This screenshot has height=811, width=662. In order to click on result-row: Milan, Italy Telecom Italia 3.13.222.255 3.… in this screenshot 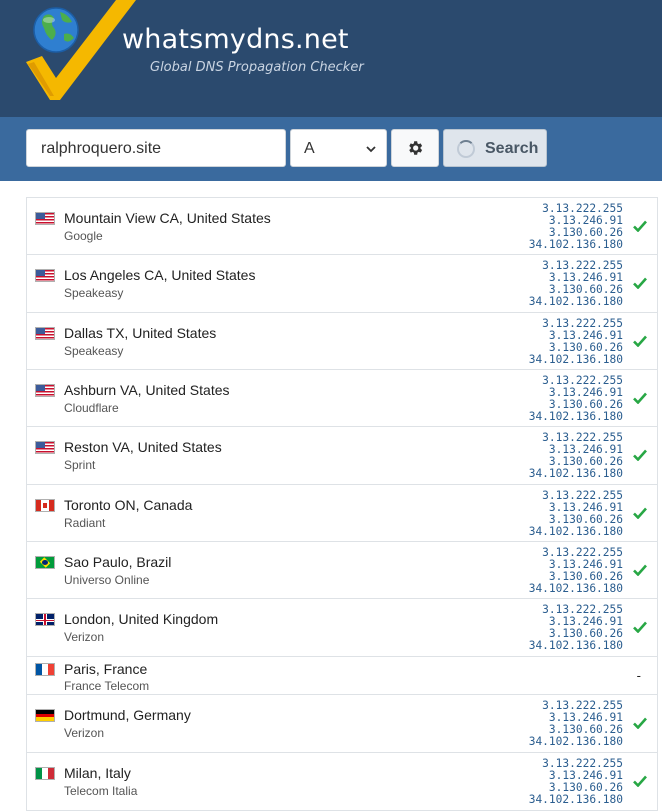, I will do `click(342, 782)`.